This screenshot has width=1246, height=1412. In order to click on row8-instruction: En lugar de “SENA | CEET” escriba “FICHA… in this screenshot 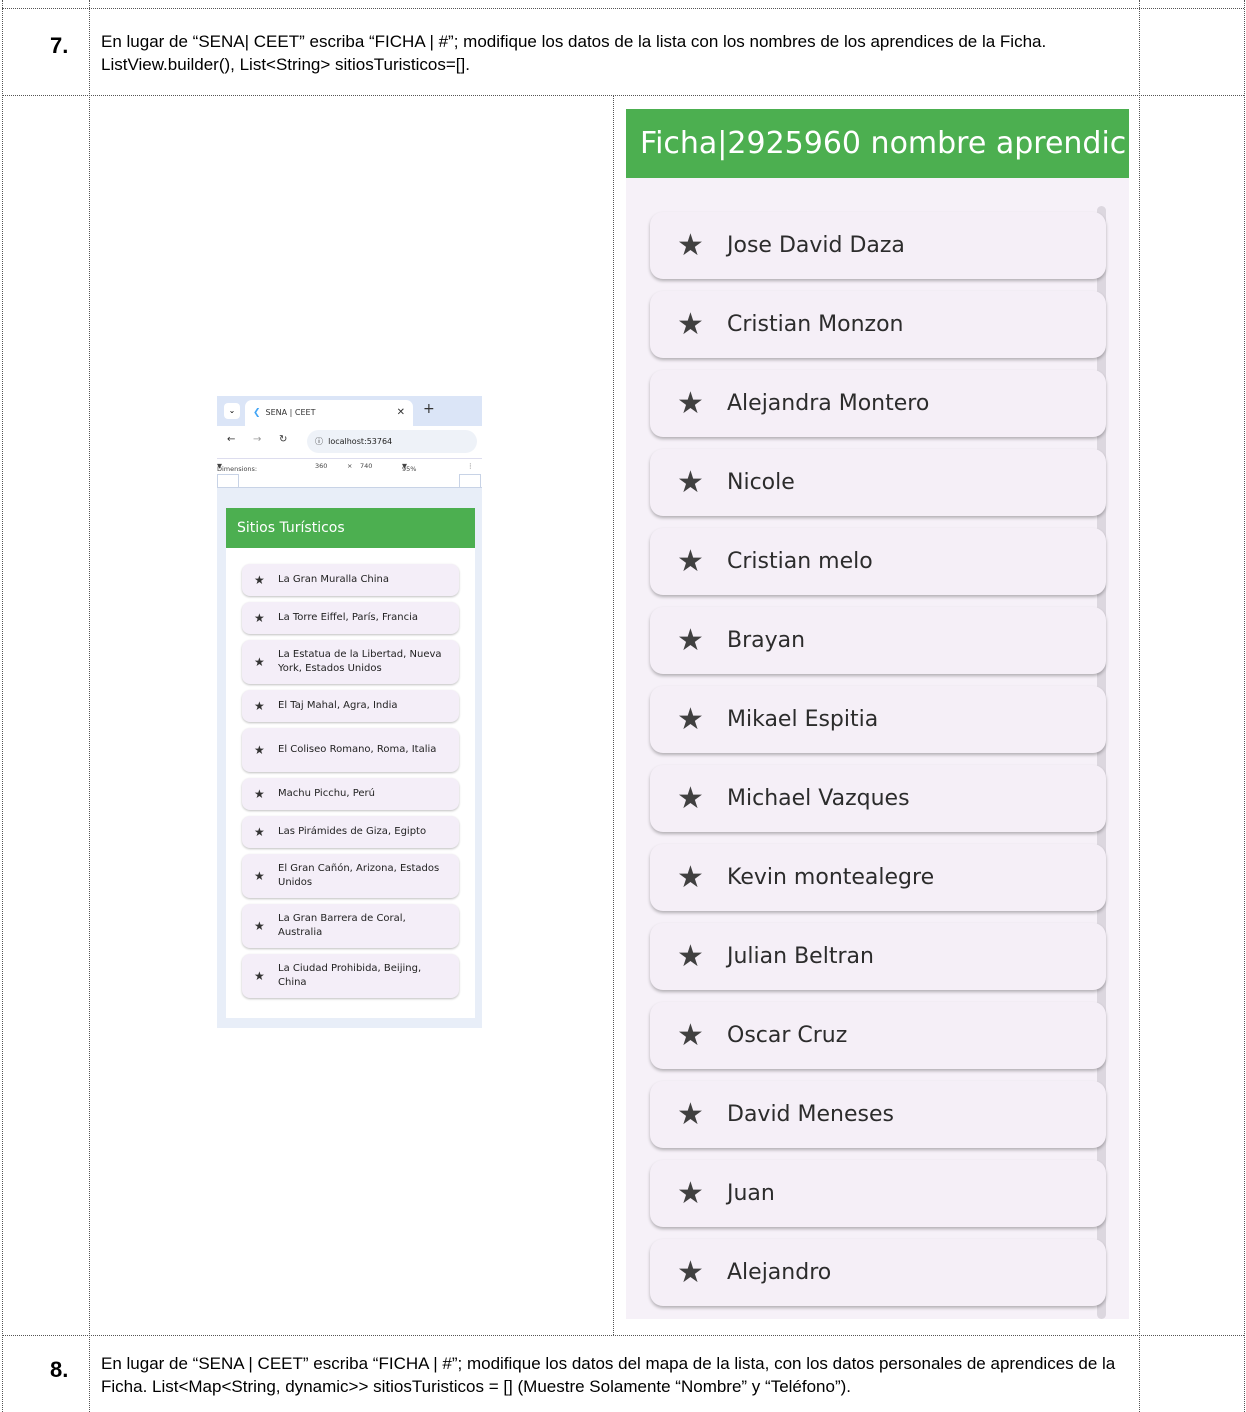, I will do `click(608, 1375)`.